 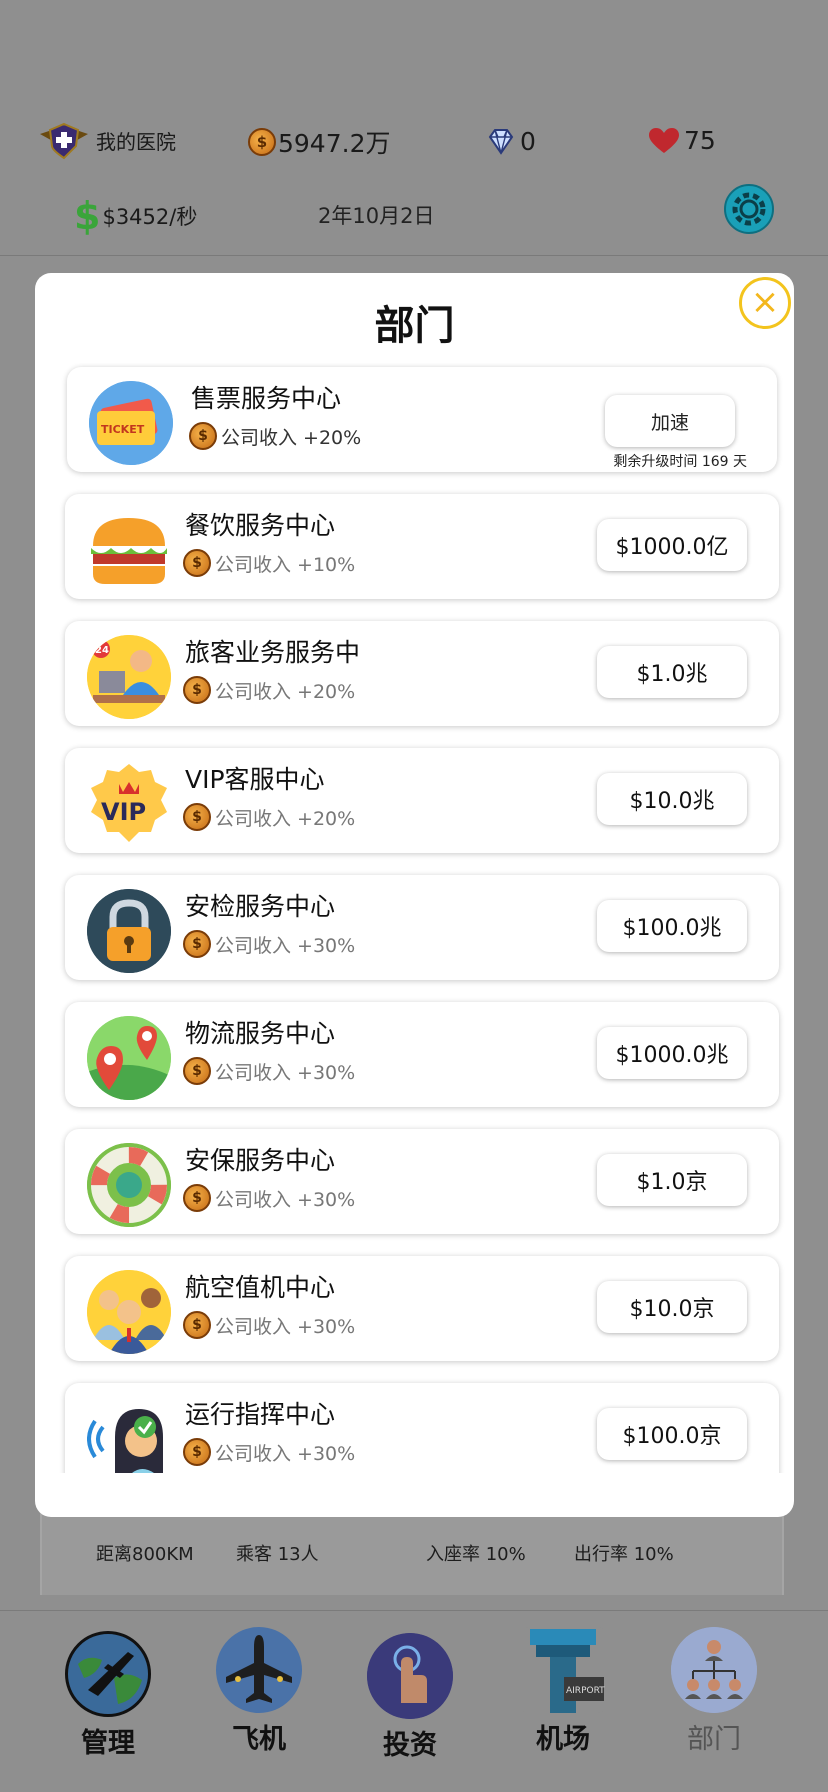 What do you see at coordinates (129, 550) in the screenshot?
I see `burger-icon` at bounding box center [129, 550].